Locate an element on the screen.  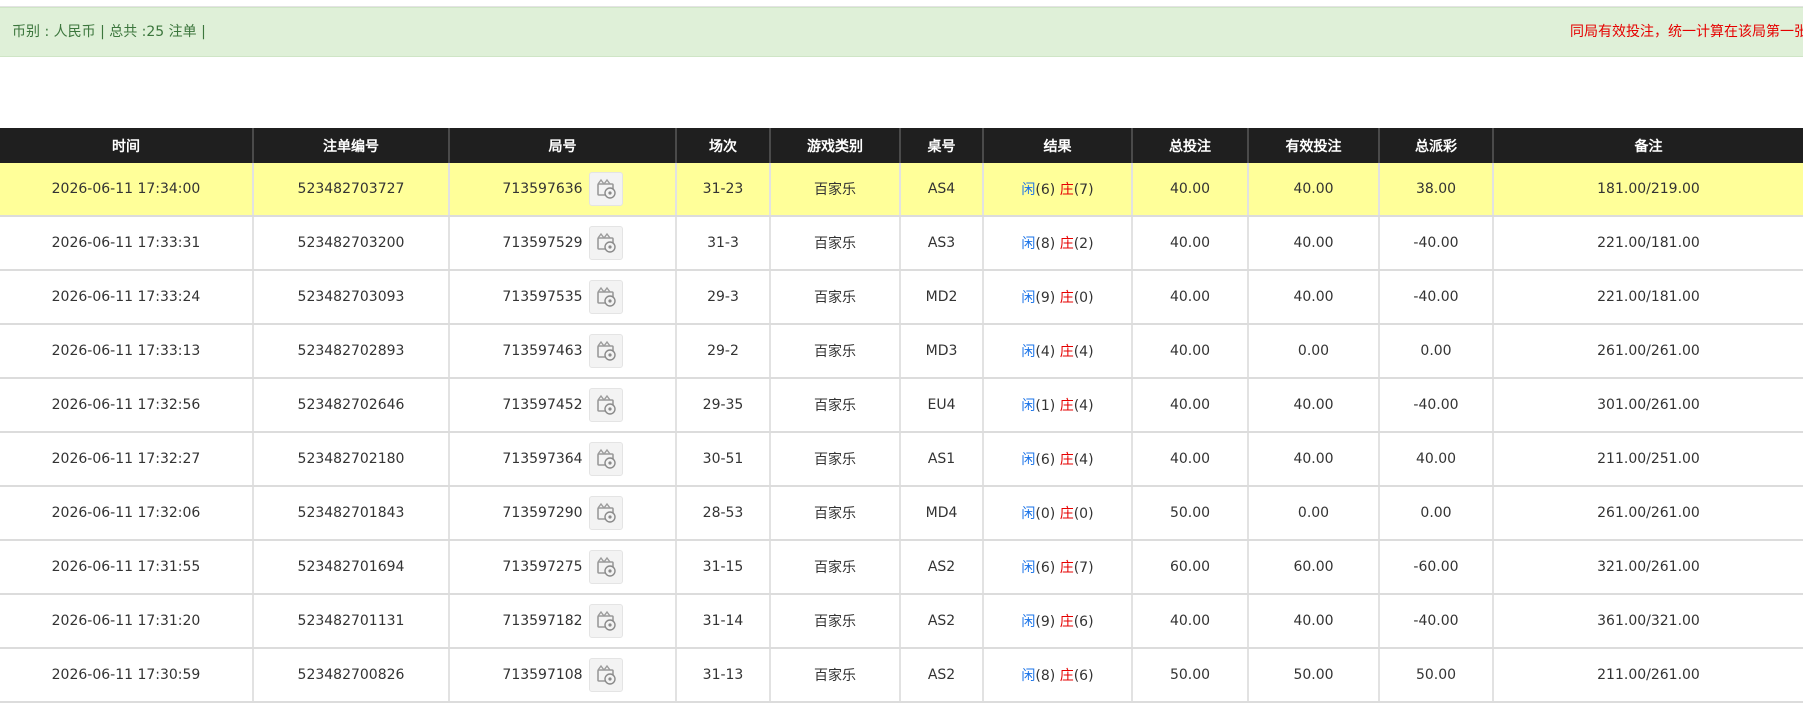
cell-result: 闲(6) 庄(4) is located at coordinates (1057, 459).